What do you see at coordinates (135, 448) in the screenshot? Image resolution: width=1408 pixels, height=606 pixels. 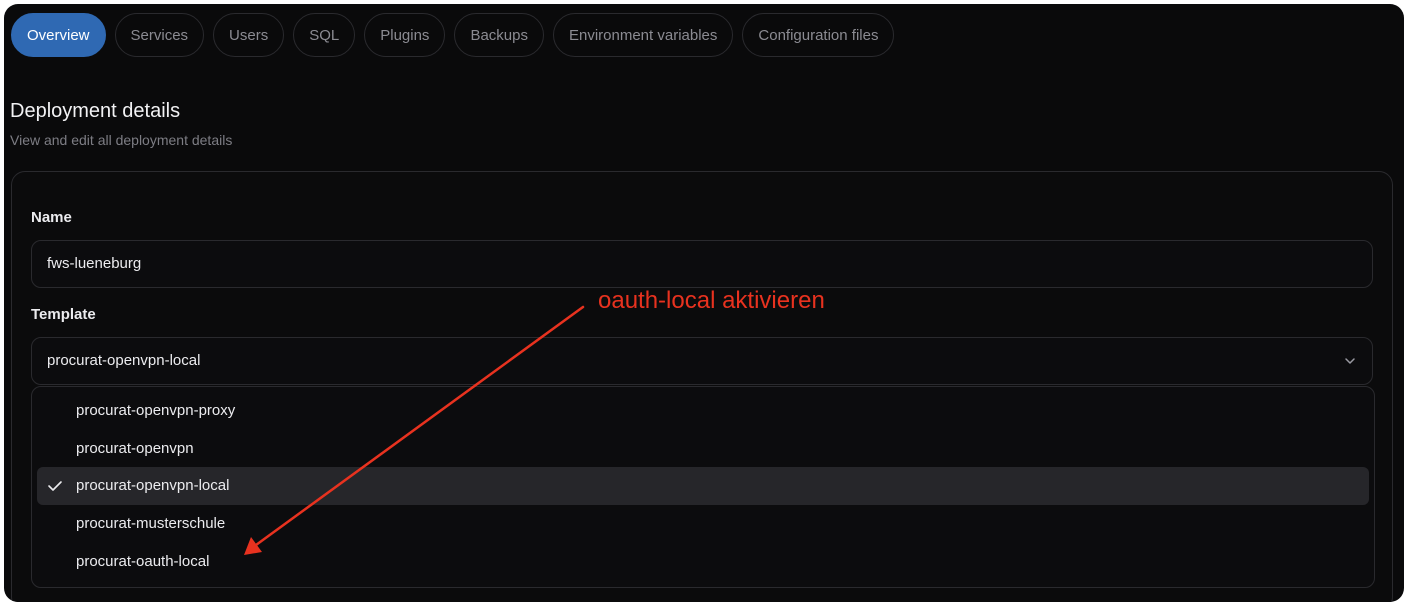 I see `template-option-label: procurat-openvpn` at bounding box center [135, 448].